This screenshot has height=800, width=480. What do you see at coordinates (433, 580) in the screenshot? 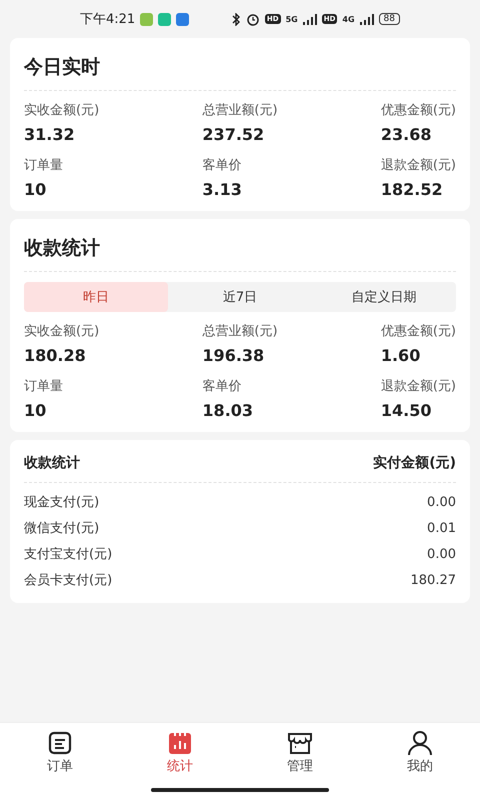
I see `payment-amount: 180.27` at bounding box center [433, 580].